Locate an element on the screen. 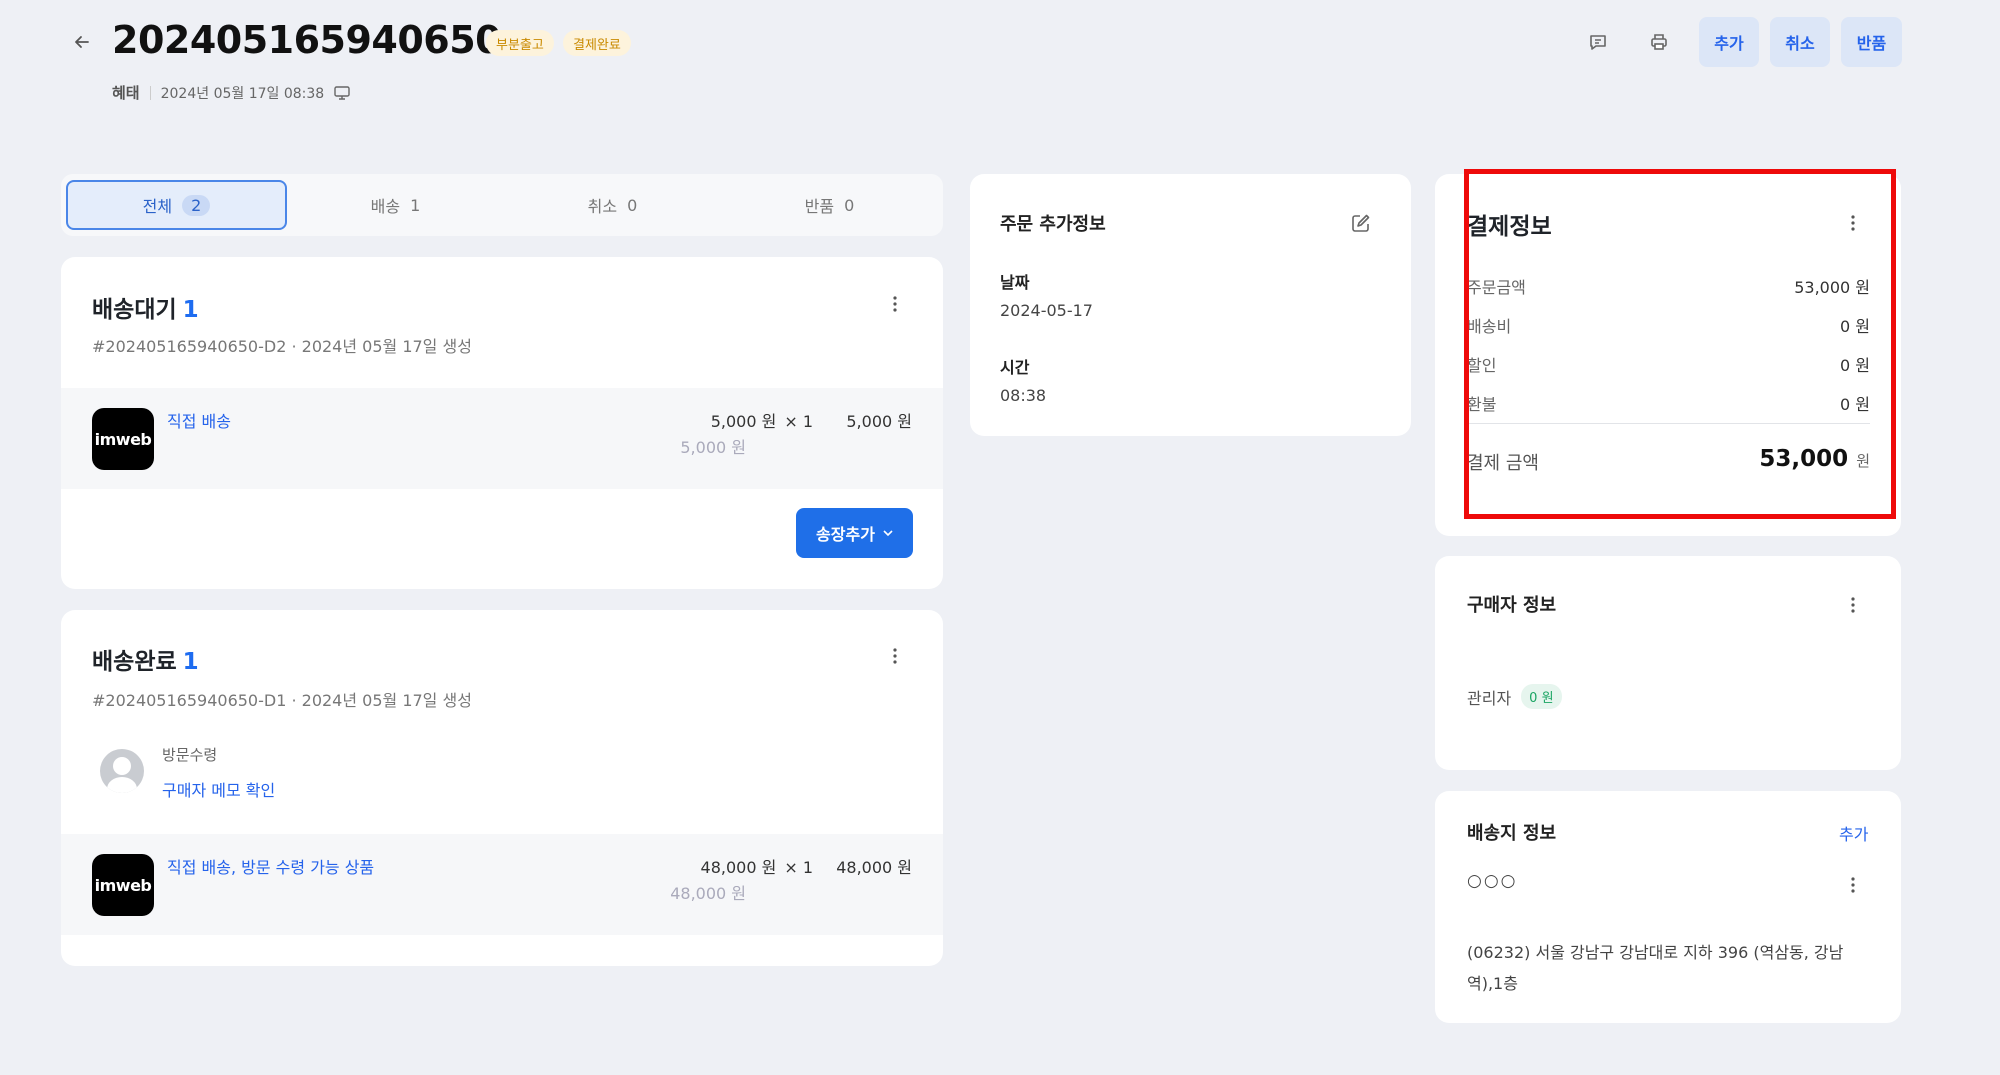 This screenshot has height=1075, width=2000. buyer-name: 관리자 is located at coordinates (1489, 697).